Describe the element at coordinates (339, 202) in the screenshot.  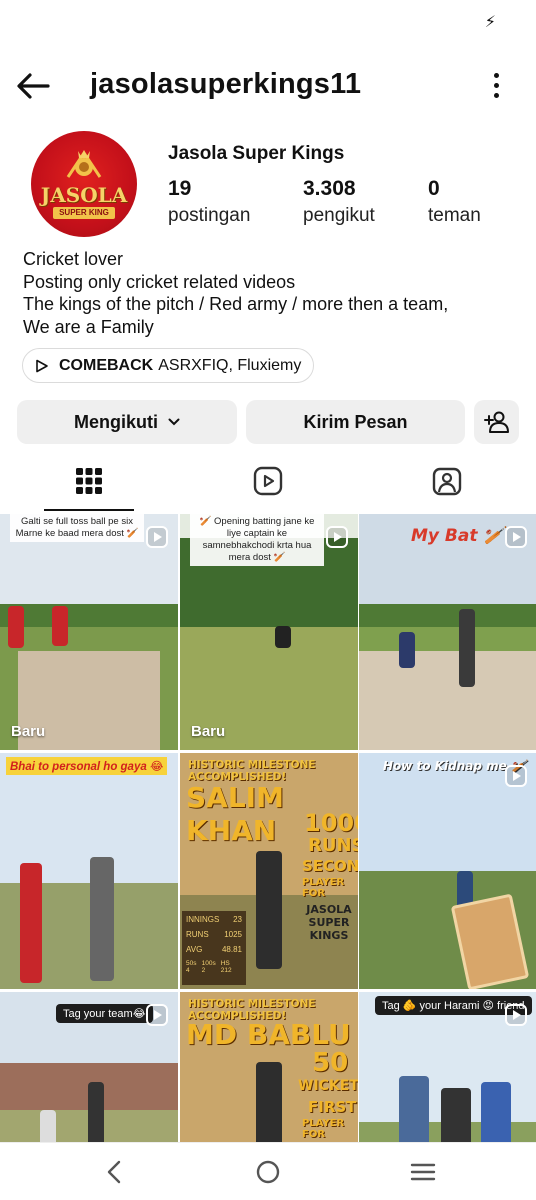
I see `followers-stat: 3.308 pengikut` at that location.